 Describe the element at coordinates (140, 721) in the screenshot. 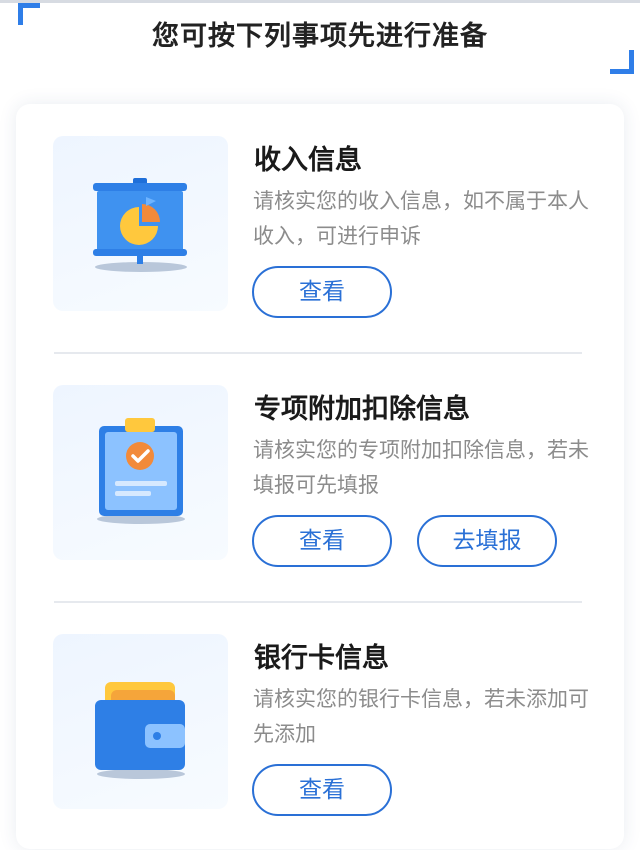

I see `wallet-card-icon` at that location.